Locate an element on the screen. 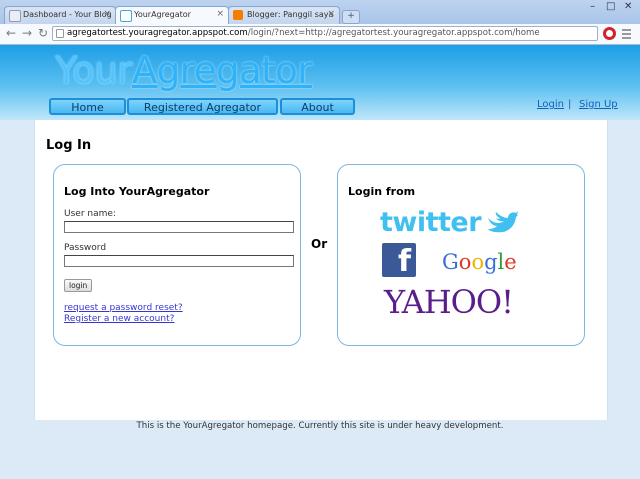 The width and height of the screenshot is (640, 479). login-link: Login is located at coordinates (550, 104).